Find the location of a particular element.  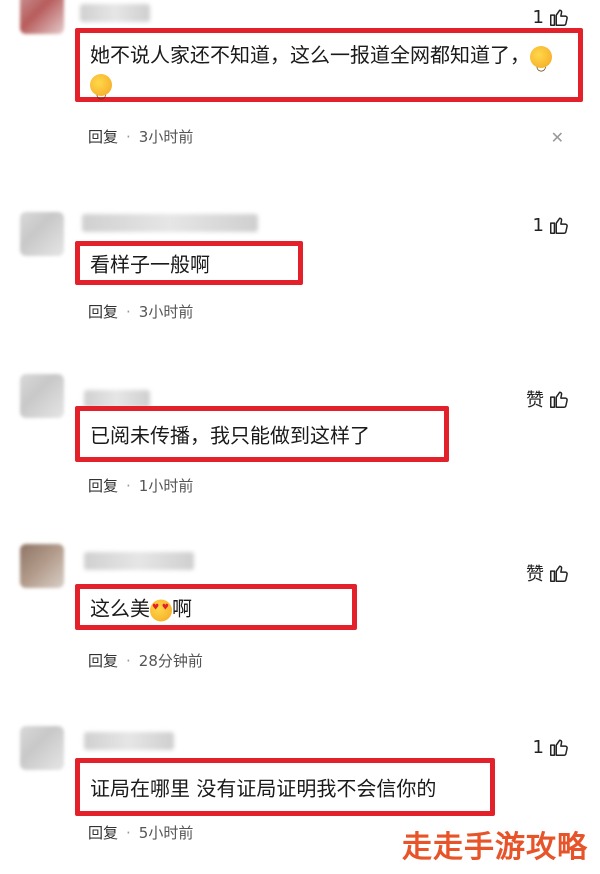

comment-text-after: 啊 is located at coordinates (182, 608).